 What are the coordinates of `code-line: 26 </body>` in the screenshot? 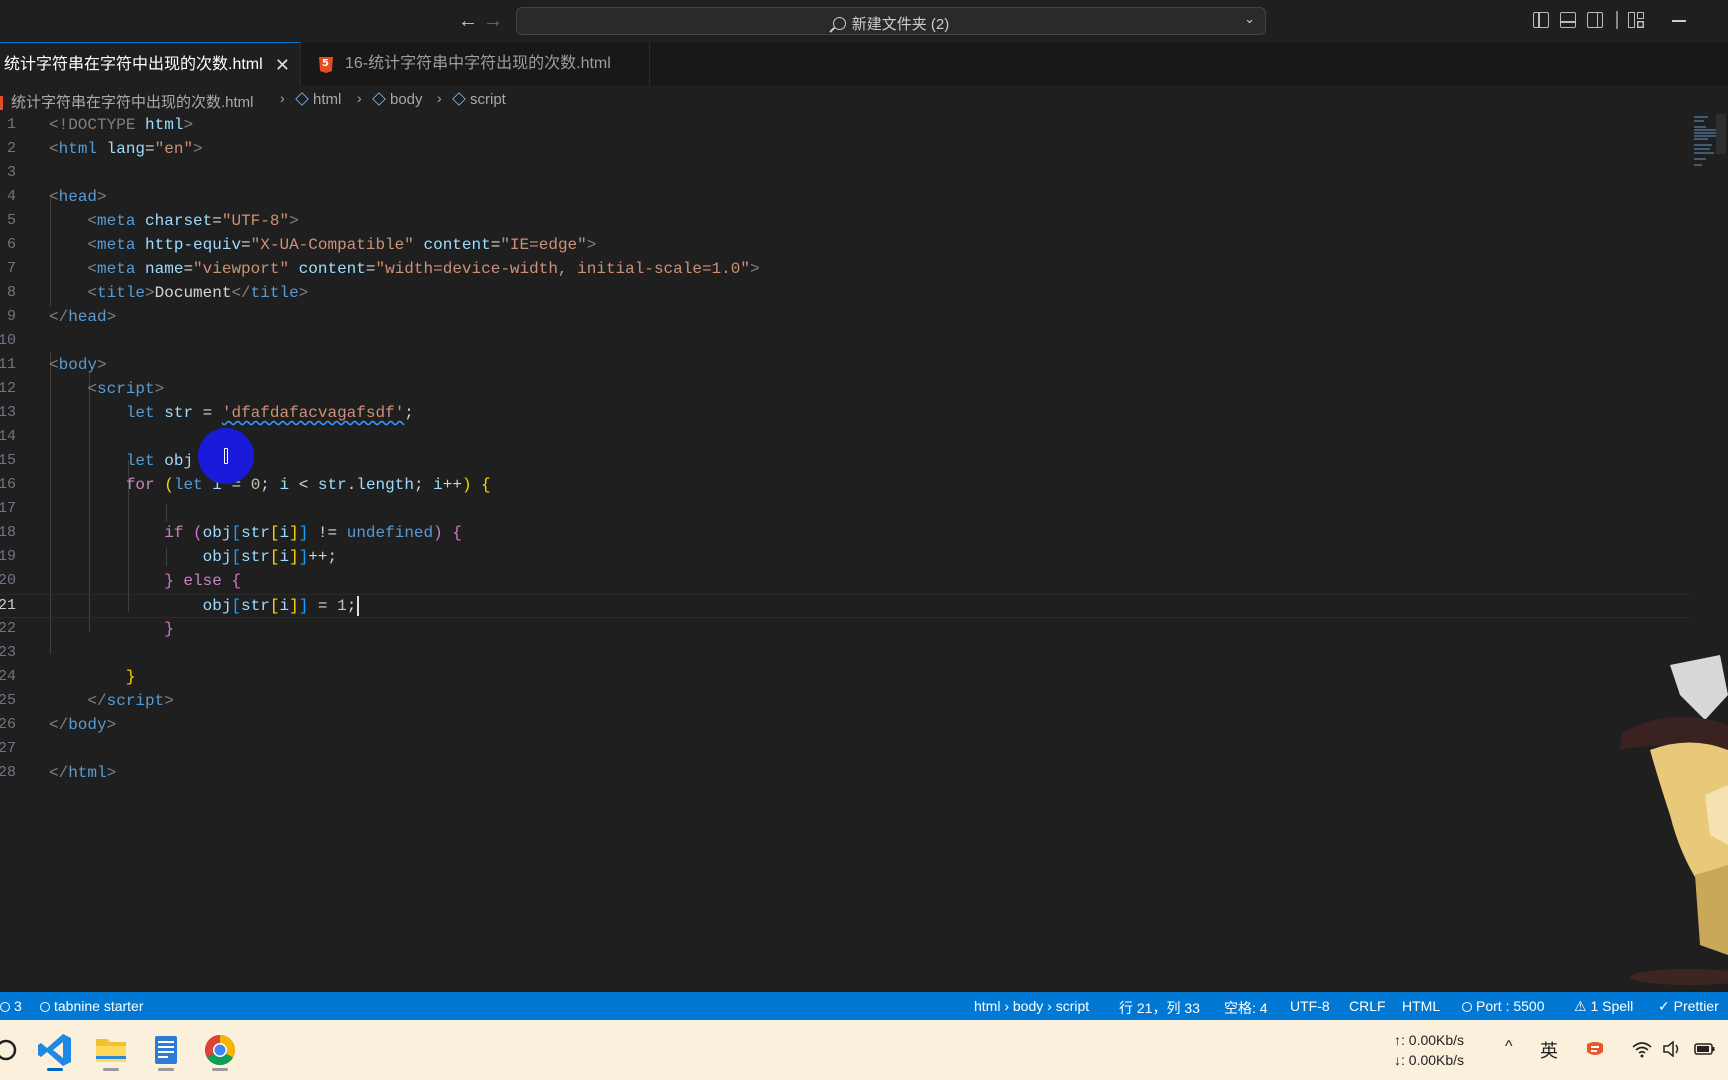 It's located at (58, 725).